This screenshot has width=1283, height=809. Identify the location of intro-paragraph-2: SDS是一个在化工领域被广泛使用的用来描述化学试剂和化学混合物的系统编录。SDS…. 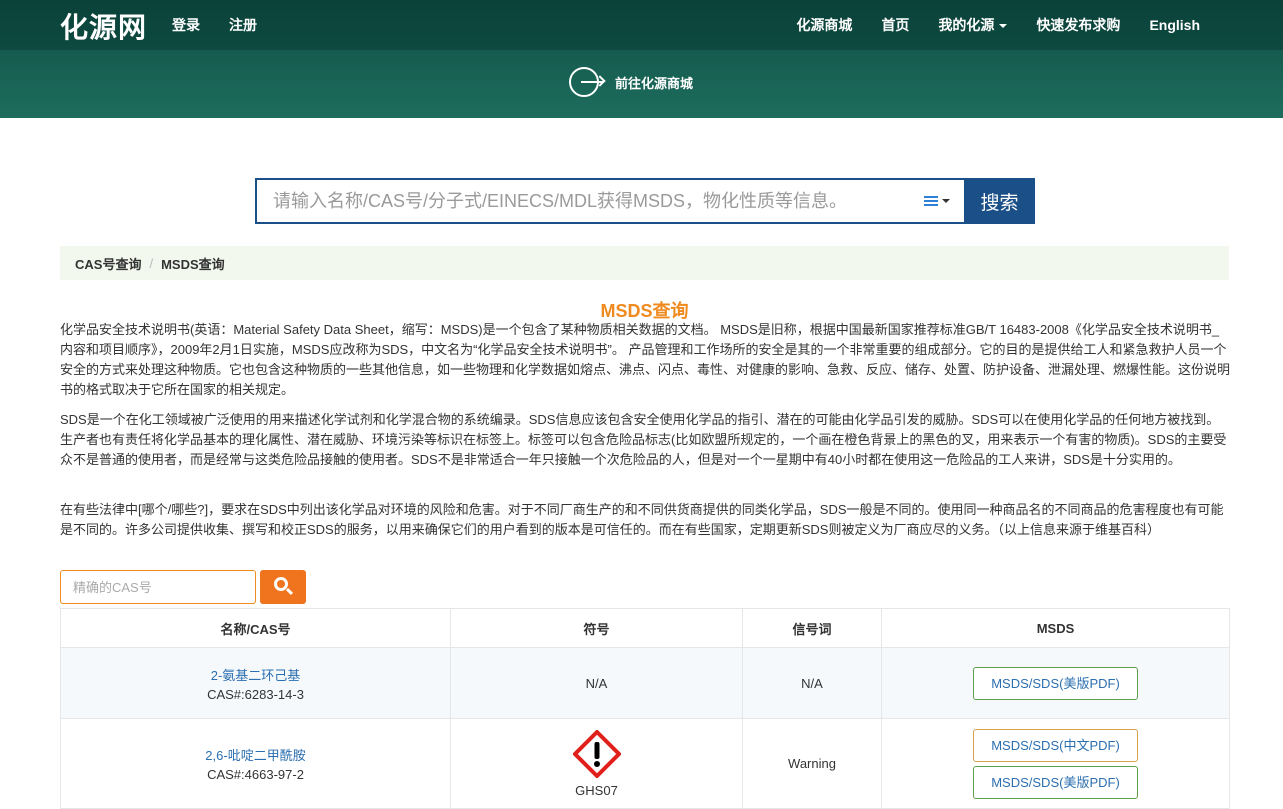
(643, 439).